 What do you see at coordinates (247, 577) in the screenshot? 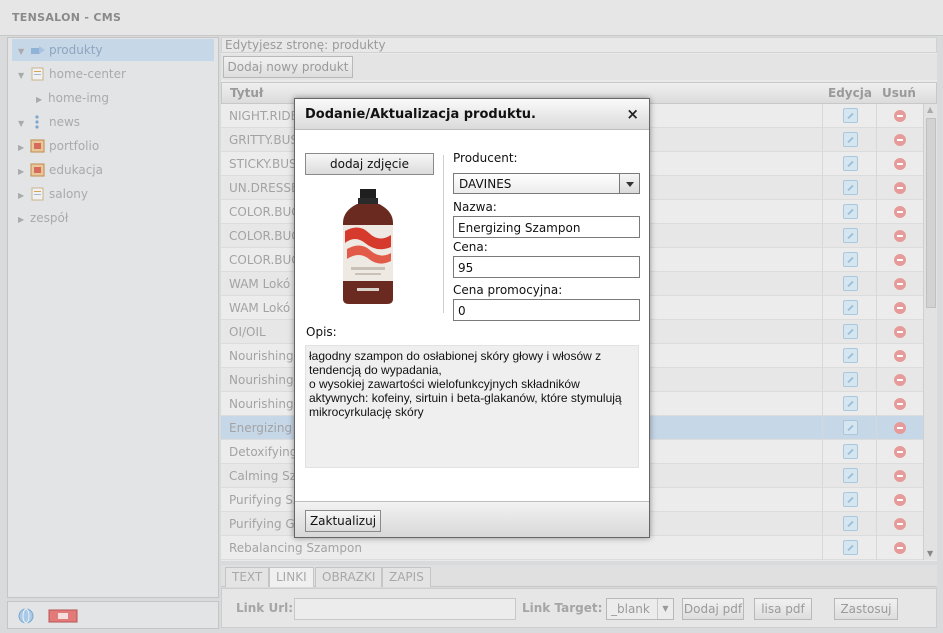
I see `tab-text: TEXT` at bounding box center [247, 577].